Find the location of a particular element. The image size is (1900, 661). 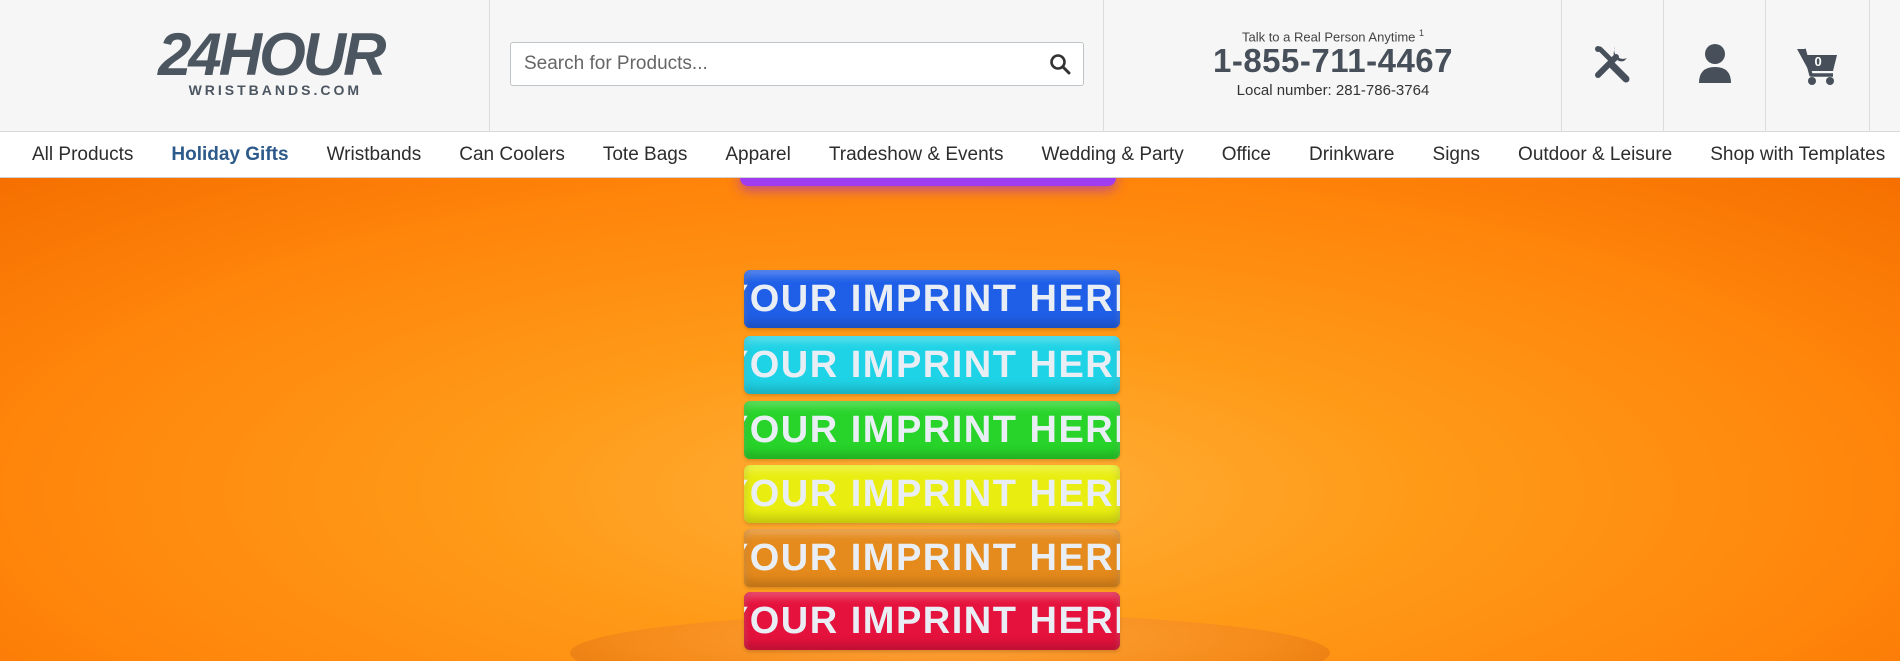

cart-icon is located at coordinates (1818, 69).